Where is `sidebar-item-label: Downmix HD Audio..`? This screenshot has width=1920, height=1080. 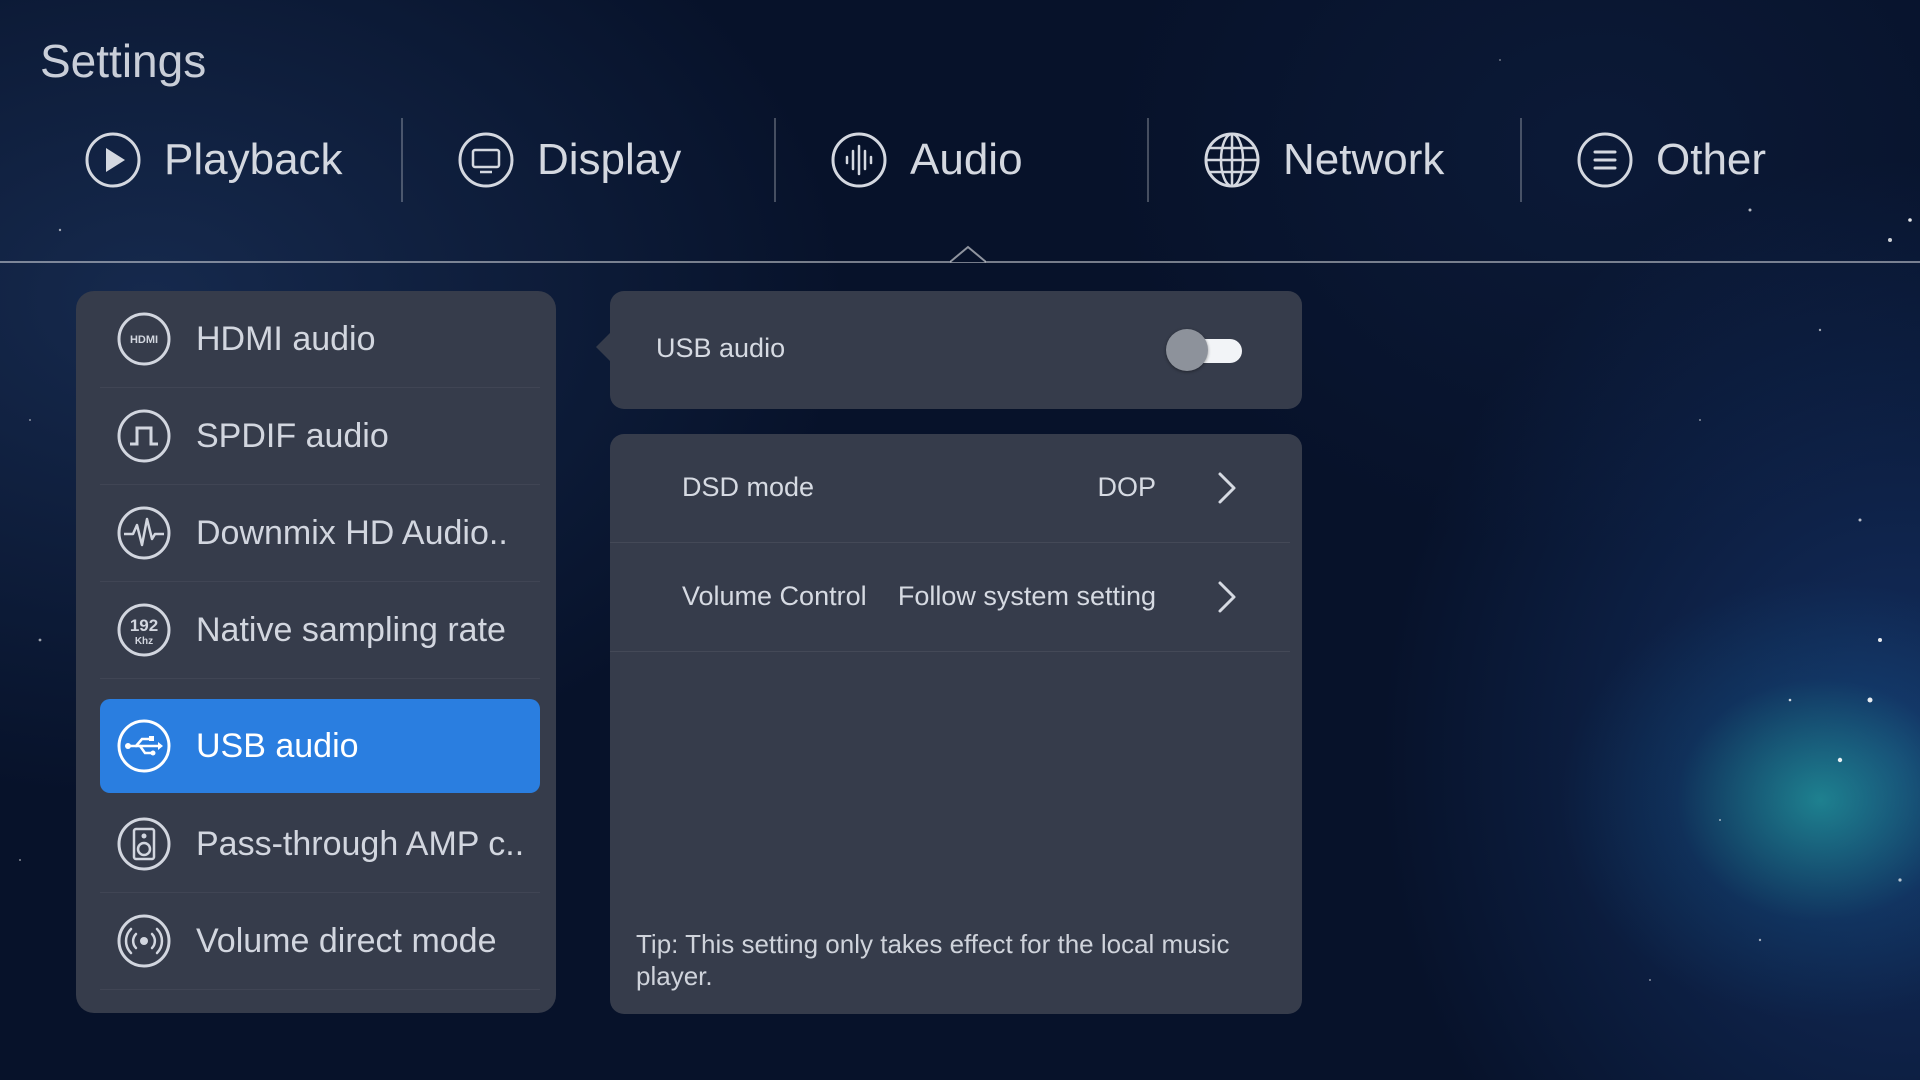
sidebar-item-label: Downmix HD Audio.. is located at coordinates (352, 532).